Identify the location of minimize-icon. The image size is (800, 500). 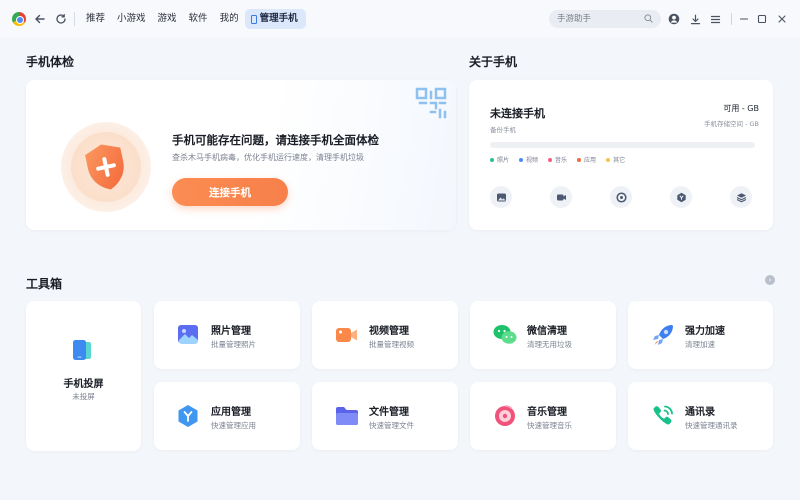
(744, 19).